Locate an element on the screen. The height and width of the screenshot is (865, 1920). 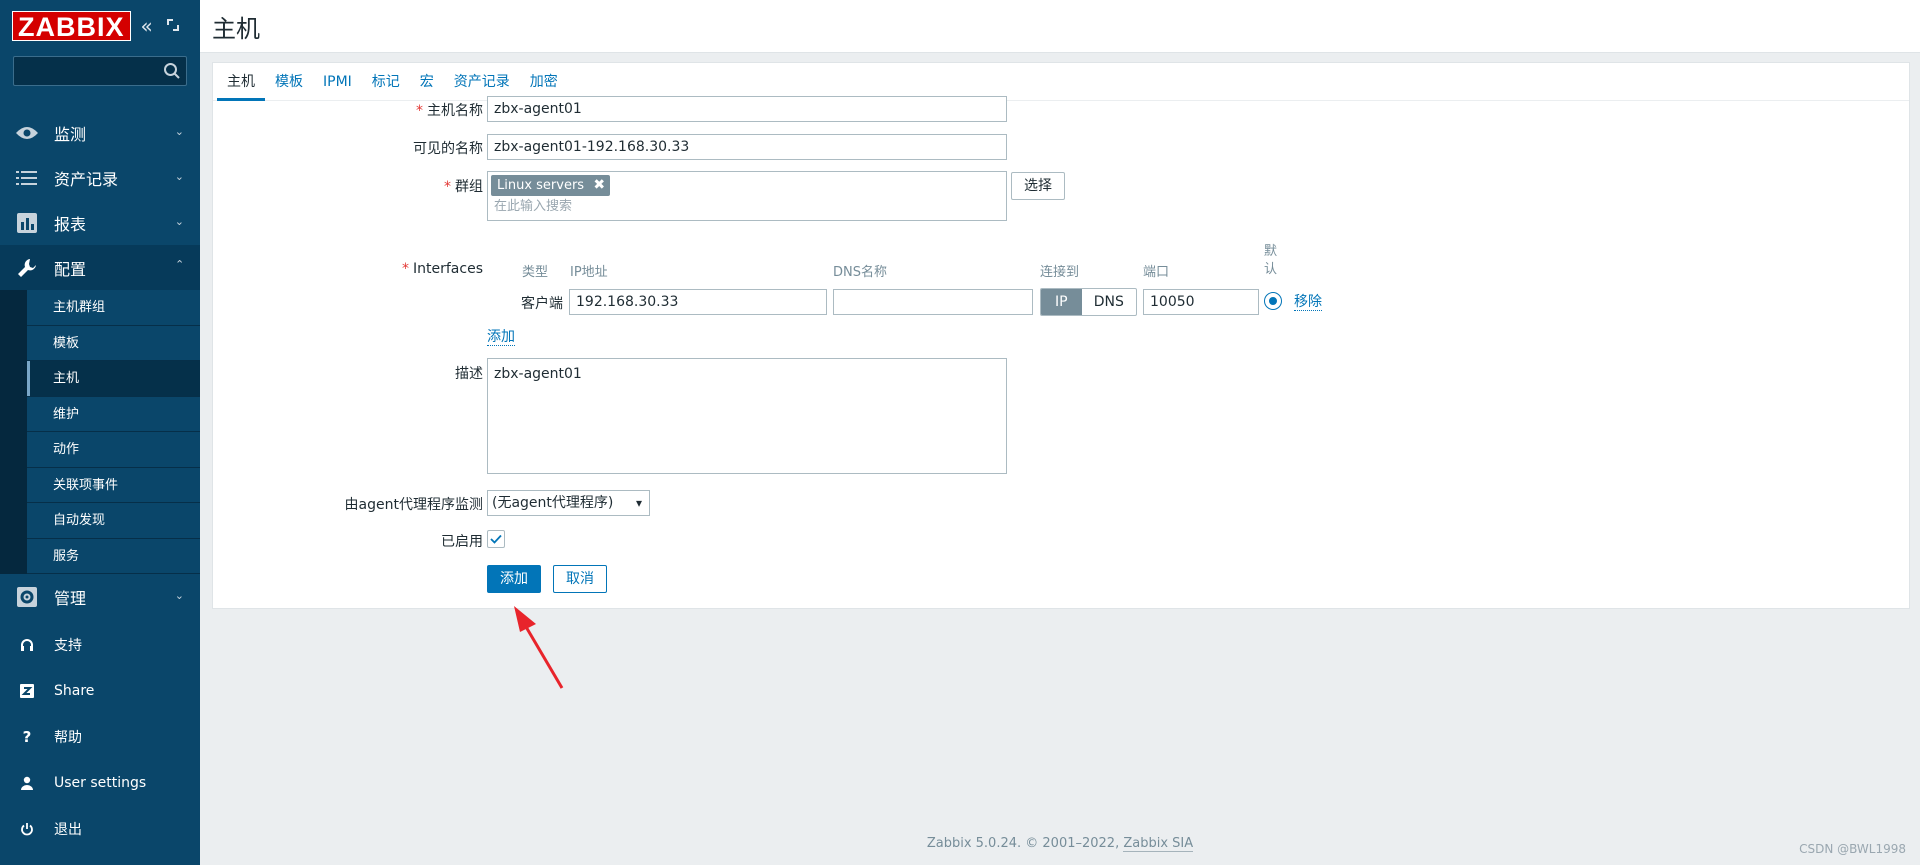
menu-support: 支持 is located at coordinates (100, 645).